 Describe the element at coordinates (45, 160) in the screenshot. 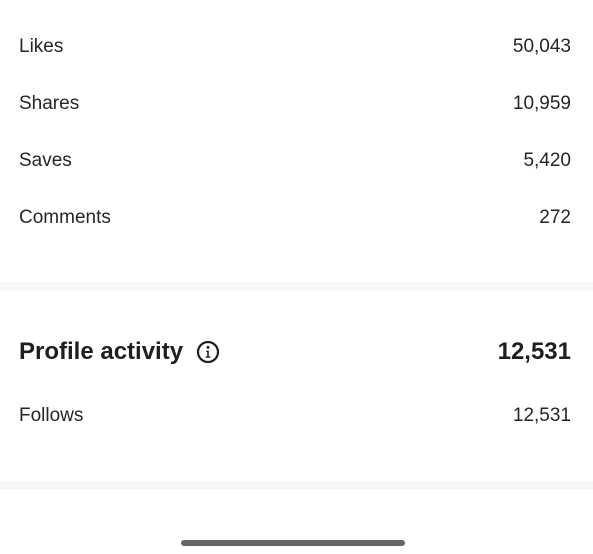

I see `metric-label: Saves` at that location.